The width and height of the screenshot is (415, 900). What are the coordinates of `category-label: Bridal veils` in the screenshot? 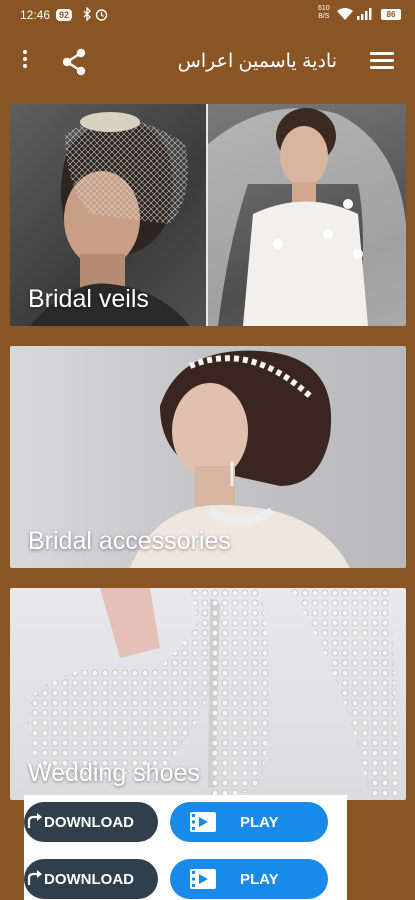 It's located at (88, 299).